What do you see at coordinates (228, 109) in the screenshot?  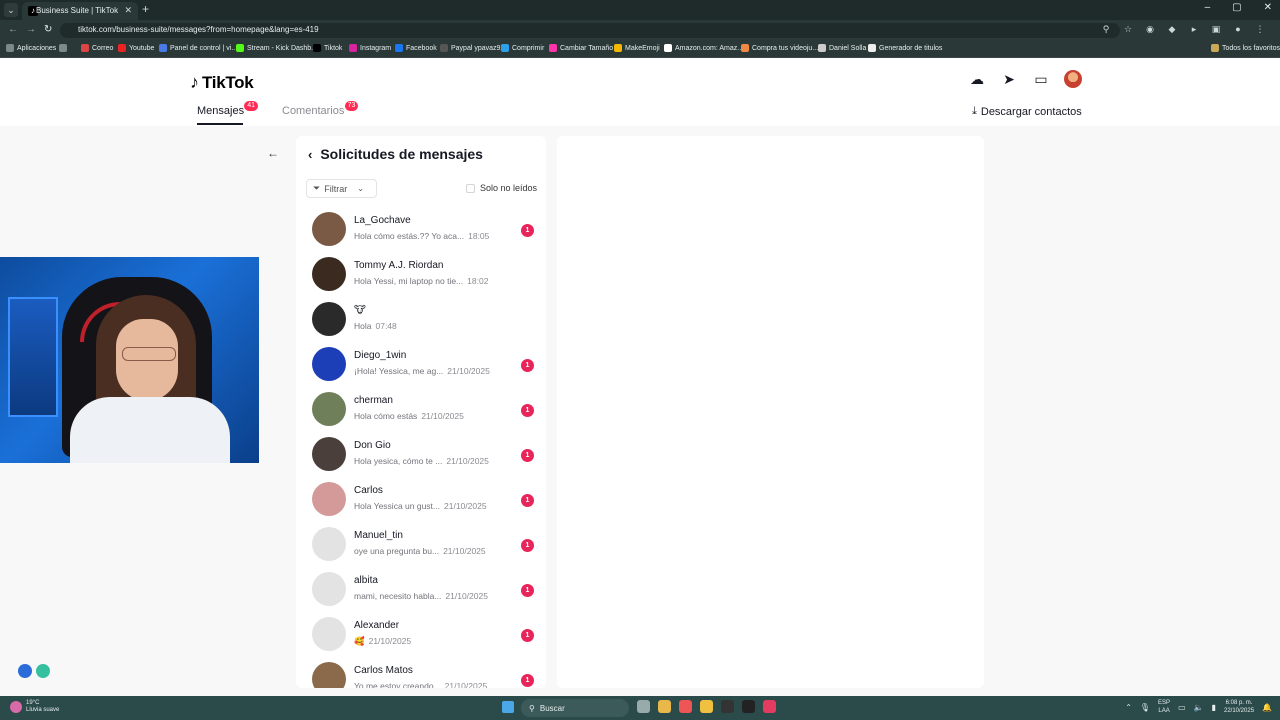 I see `tab-messages: Mensajes 41` at bounding box center [228, 109].